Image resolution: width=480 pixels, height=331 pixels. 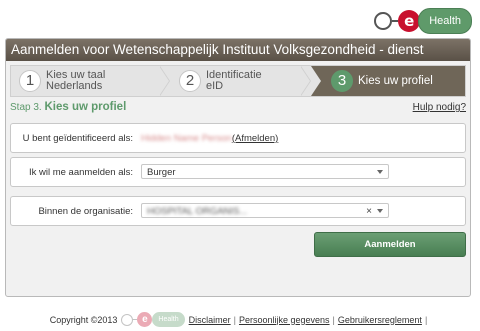 I want to click on disclaimer-link: Disclaimer, so click(x=210, y=320).